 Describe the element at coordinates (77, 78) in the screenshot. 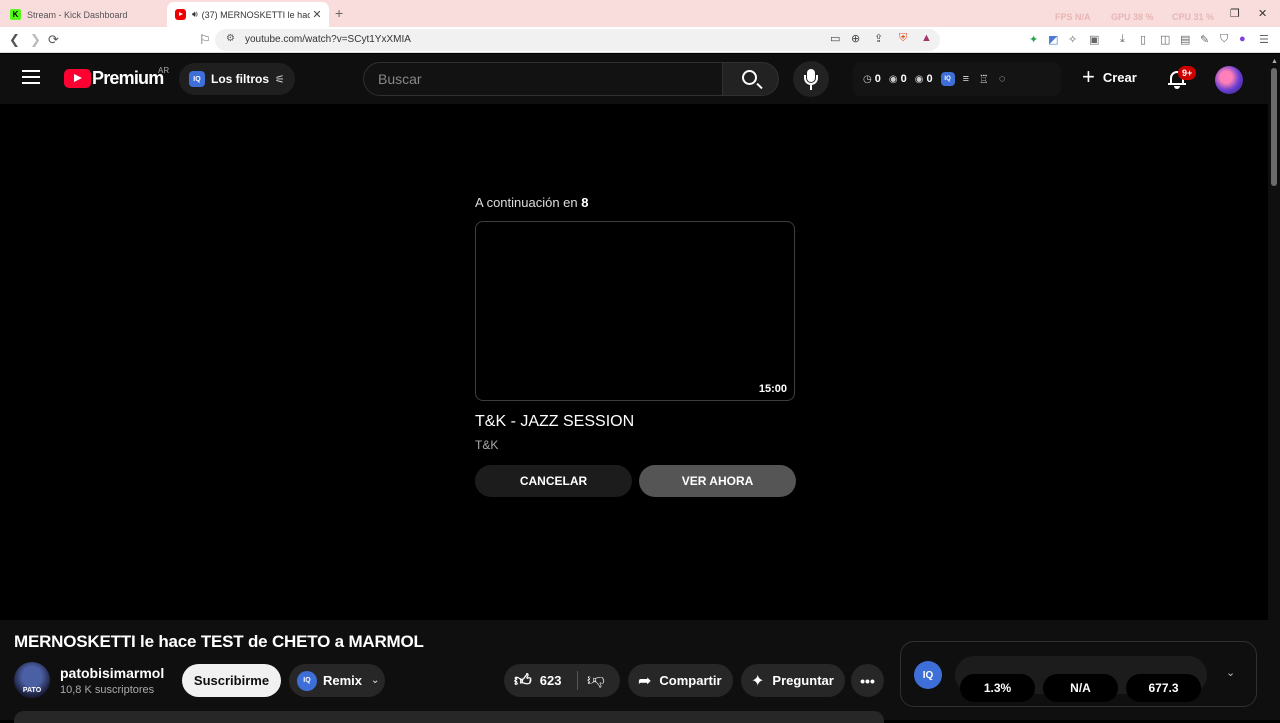

I see `youtube-logo-icon` at that location.